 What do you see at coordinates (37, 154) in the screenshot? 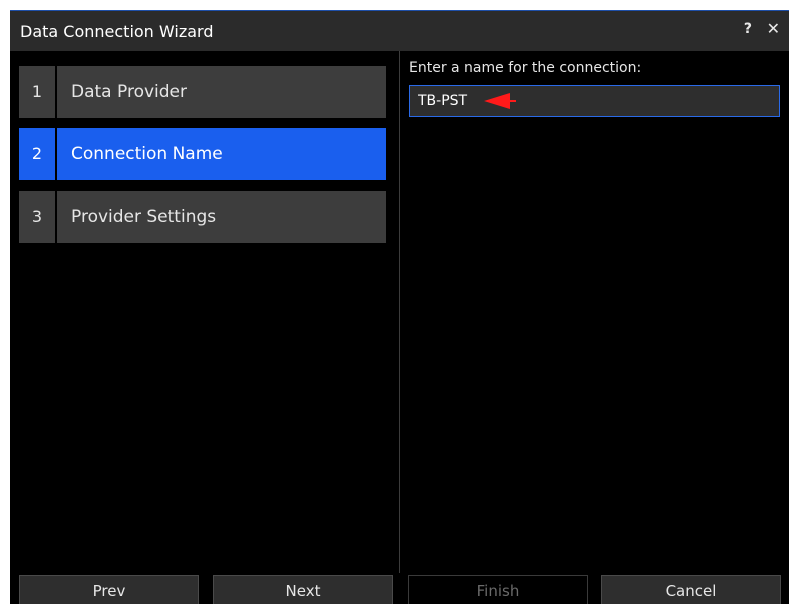
I see `step-number: 2` at bounding box center [37, 154].